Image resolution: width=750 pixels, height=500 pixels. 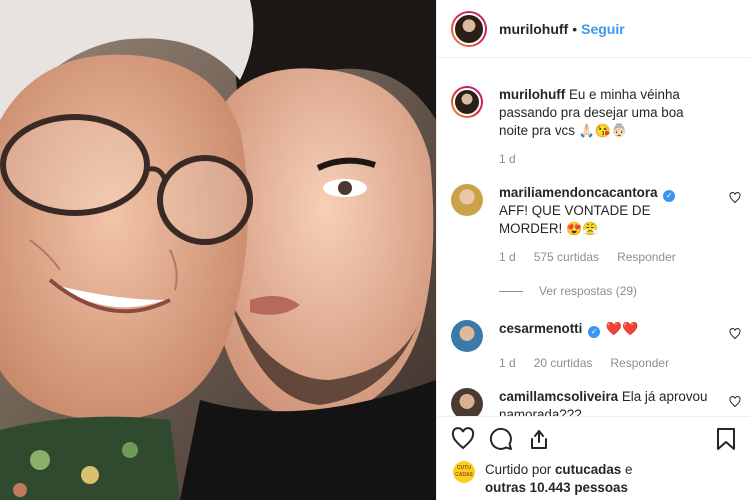 What do you see at coordinates (556, 487) in the screenshot?
I see `liked-by-others: outras 10.443 pessoas` at bounding box center [556, 487].